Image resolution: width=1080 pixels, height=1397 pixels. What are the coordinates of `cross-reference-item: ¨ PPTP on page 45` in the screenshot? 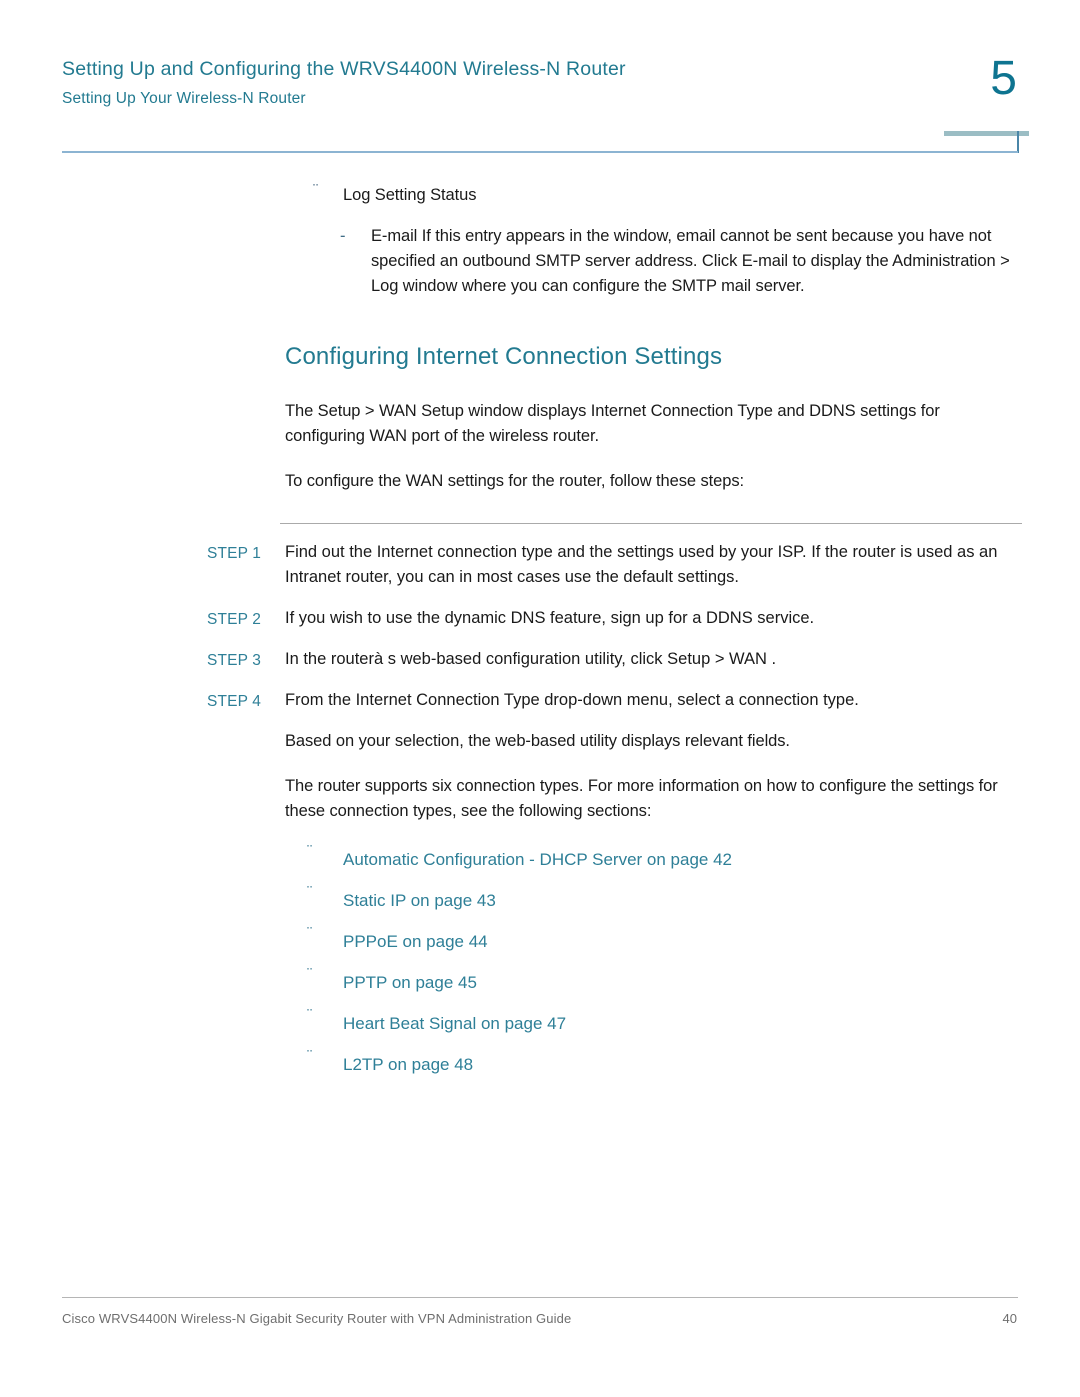 It's located at (693, 981).